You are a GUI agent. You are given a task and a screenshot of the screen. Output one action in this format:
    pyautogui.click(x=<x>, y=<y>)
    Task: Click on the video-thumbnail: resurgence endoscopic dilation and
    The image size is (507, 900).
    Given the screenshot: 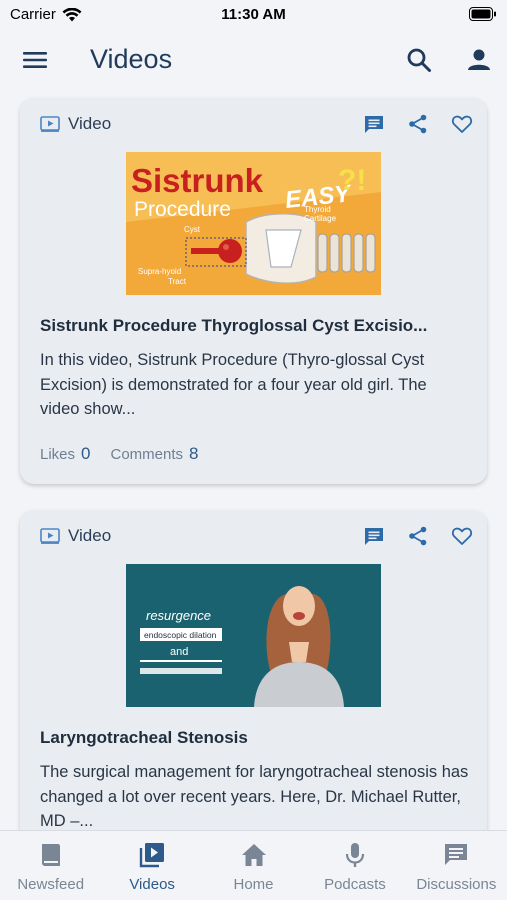 What is the action you would take?
    pyautogui.click(x=253, y=635)
    